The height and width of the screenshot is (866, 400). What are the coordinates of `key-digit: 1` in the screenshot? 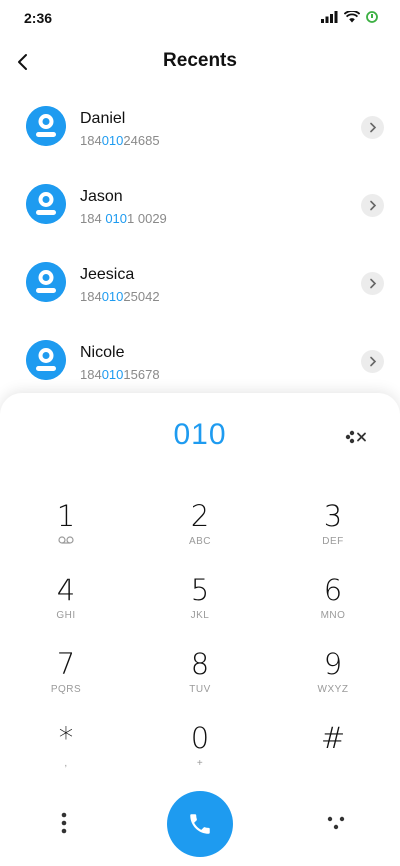 It's located at (66, 516).